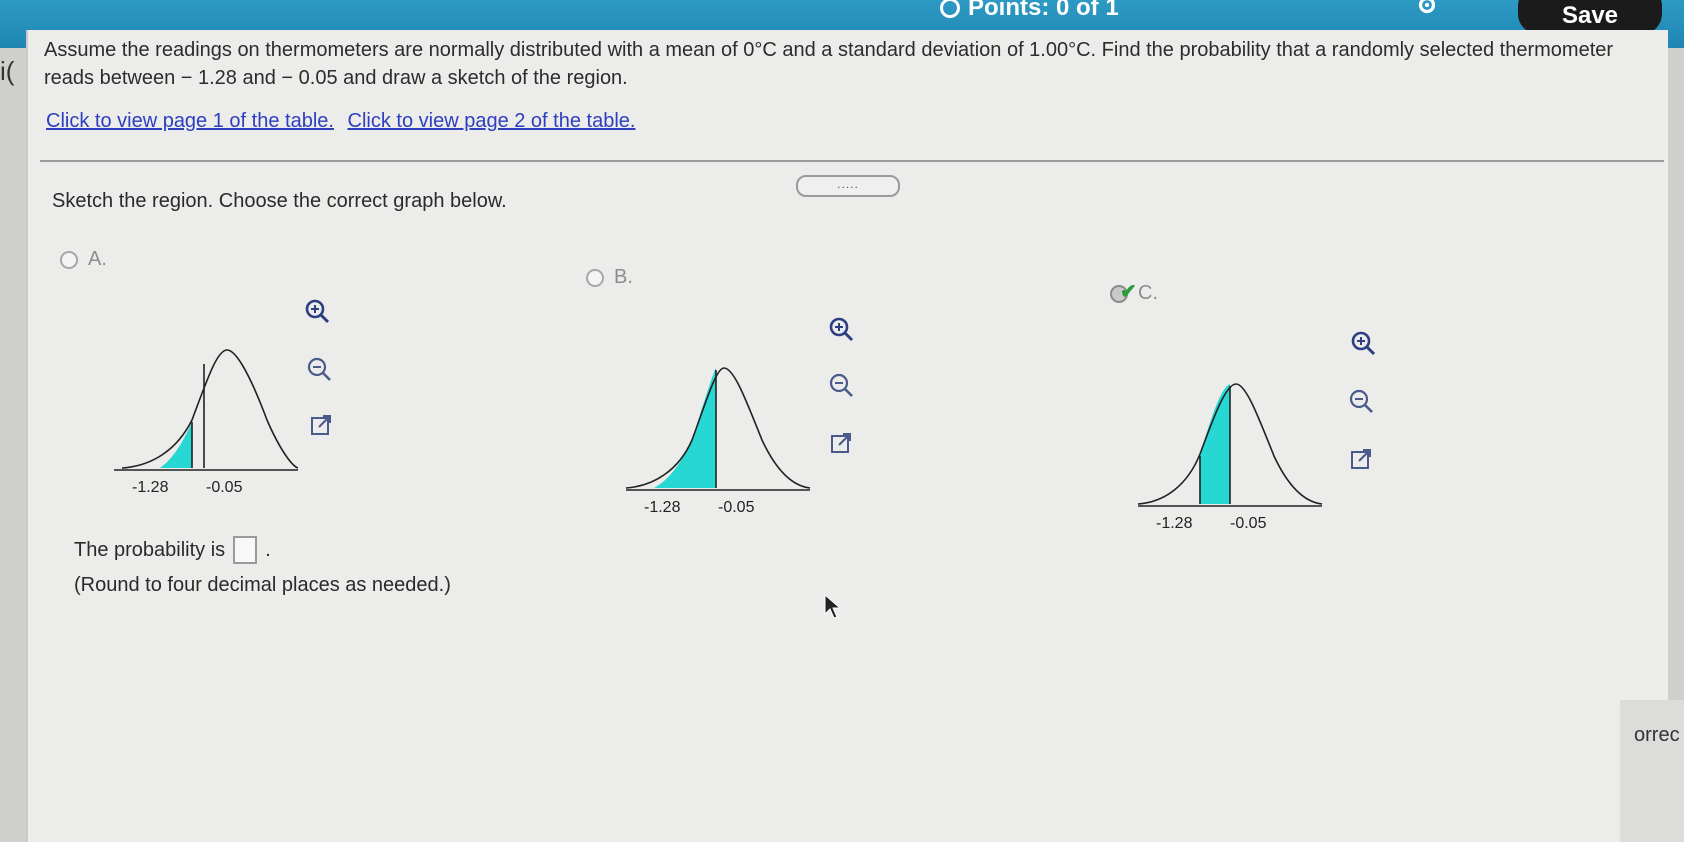 The image size is (1684, 842). What do you see at coordinates (1230, 457) in the screenshot?
I see `option-c-graph: -1.28 -0.05` at bounding box center [1230, 457].